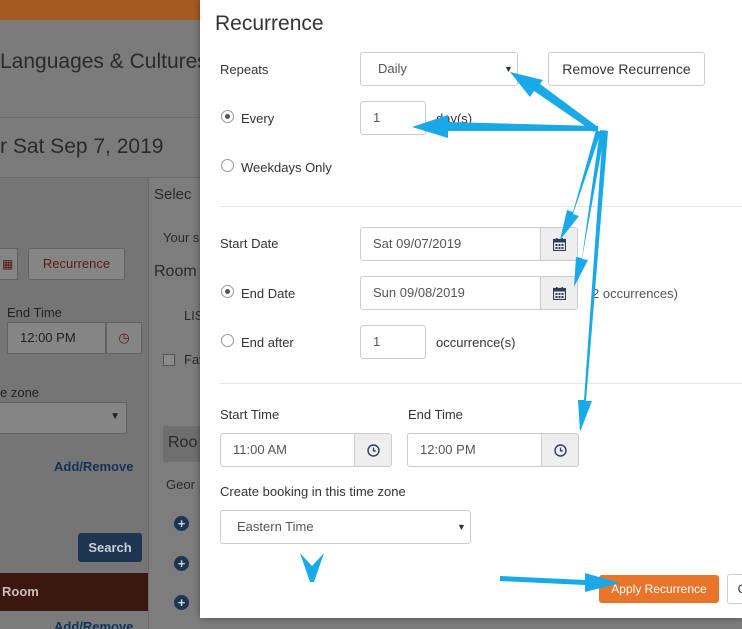 This screenshot has height=629, width=742. I want to click on time-zone-select: Eastern Time, so click(345, 527).